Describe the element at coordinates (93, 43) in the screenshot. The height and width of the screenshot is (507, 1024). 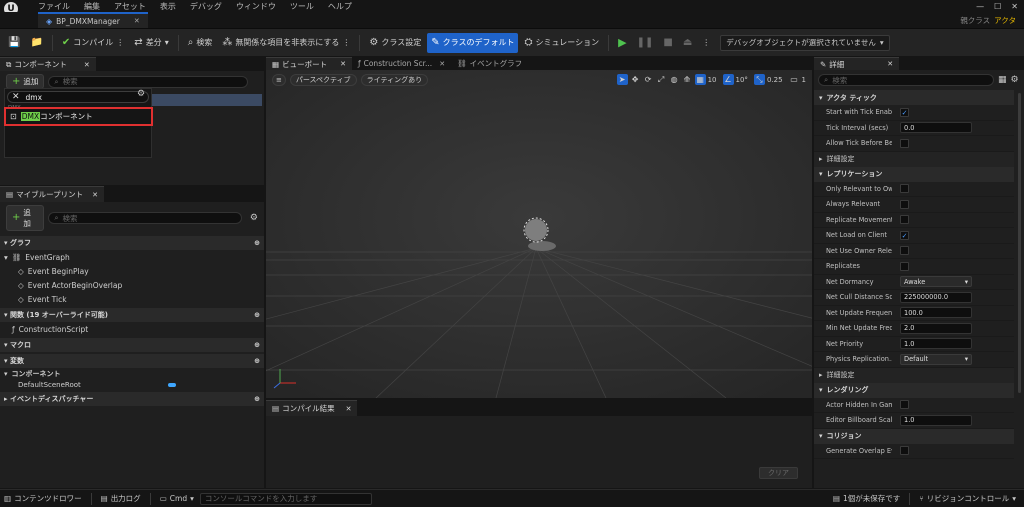
I see `compile-button: ✔ コンパイル ⋮` at that location.